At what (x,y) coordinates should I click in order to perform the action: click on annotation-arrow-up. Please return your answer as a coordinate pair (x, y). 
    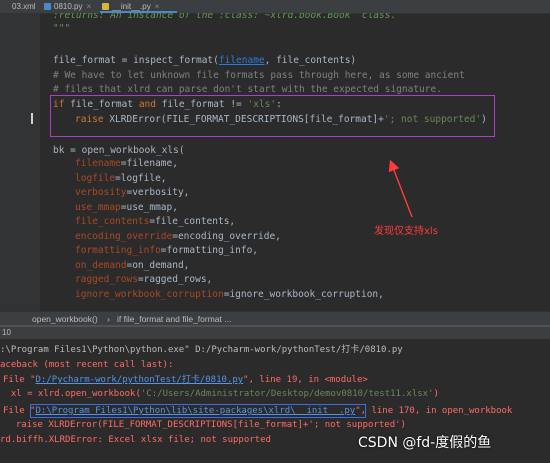
    Looking at the image, I should click on (400, 188).